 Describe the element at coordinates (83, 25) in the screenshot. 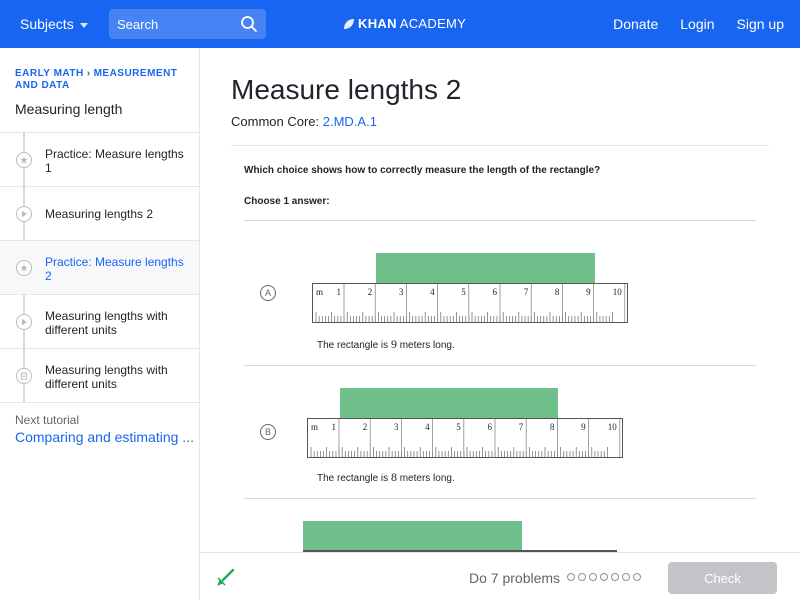

I see `chevron-down-icon` at that location.